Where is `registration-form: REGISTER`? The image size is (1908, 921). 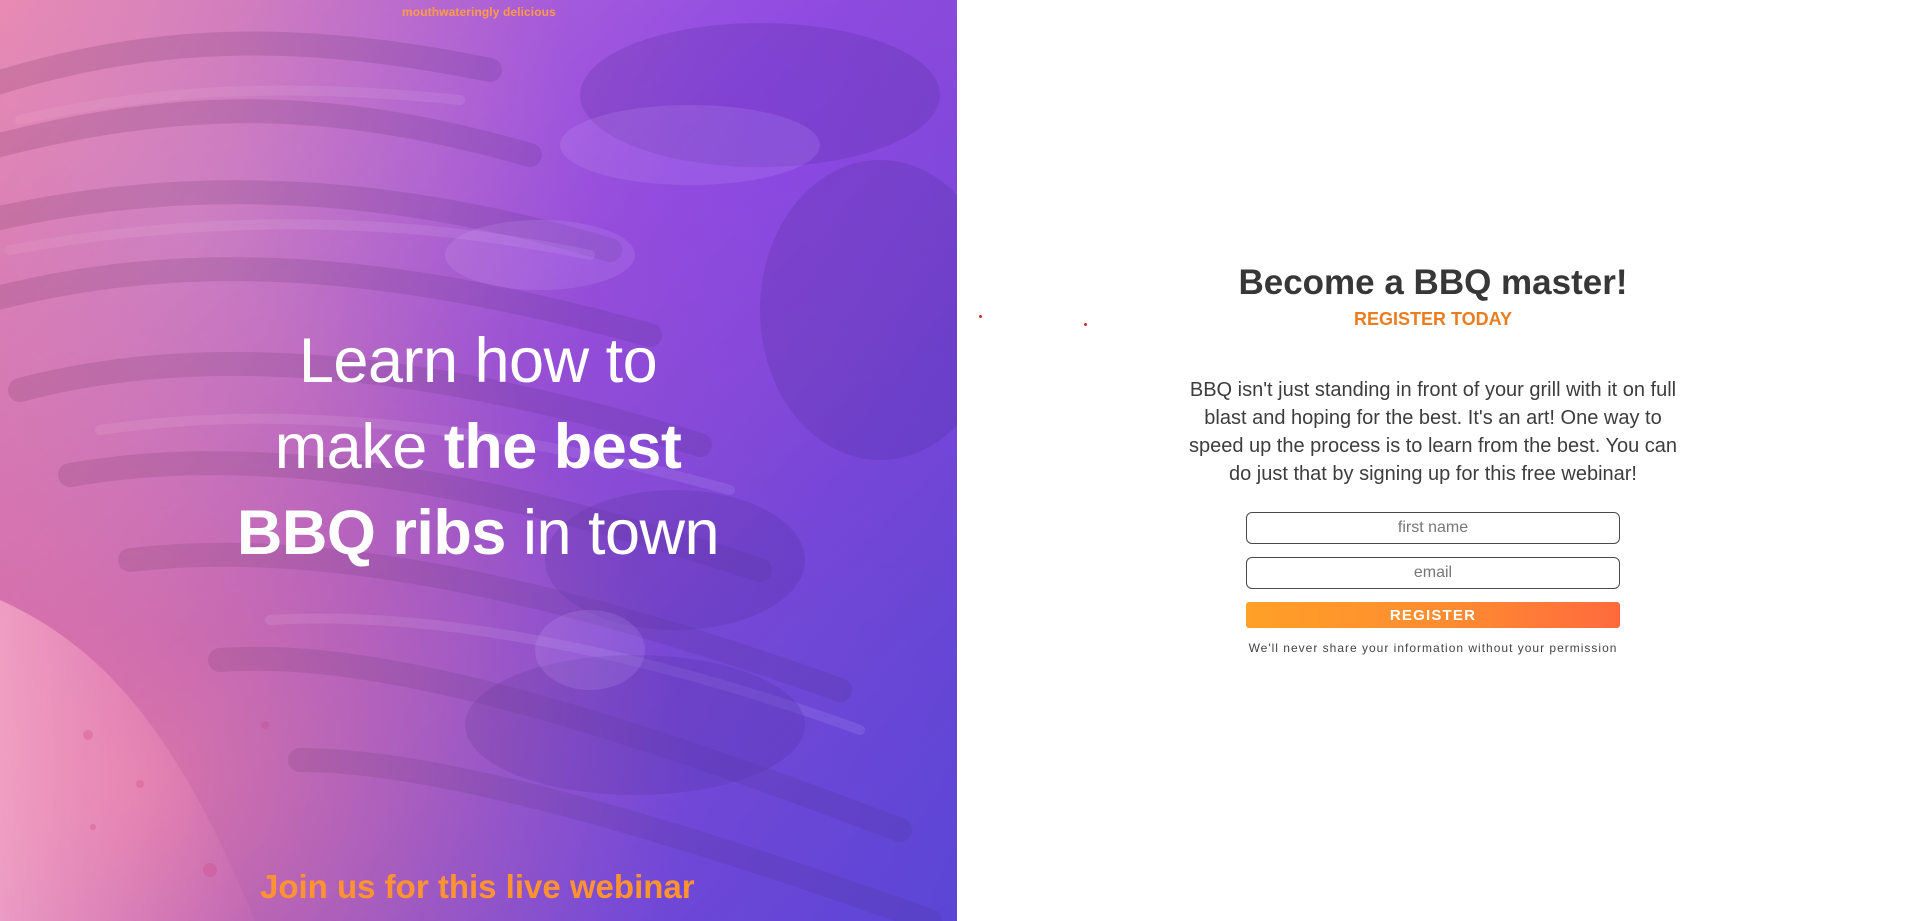
registration-form: REGISTER is located at coordinates (1433, 570).